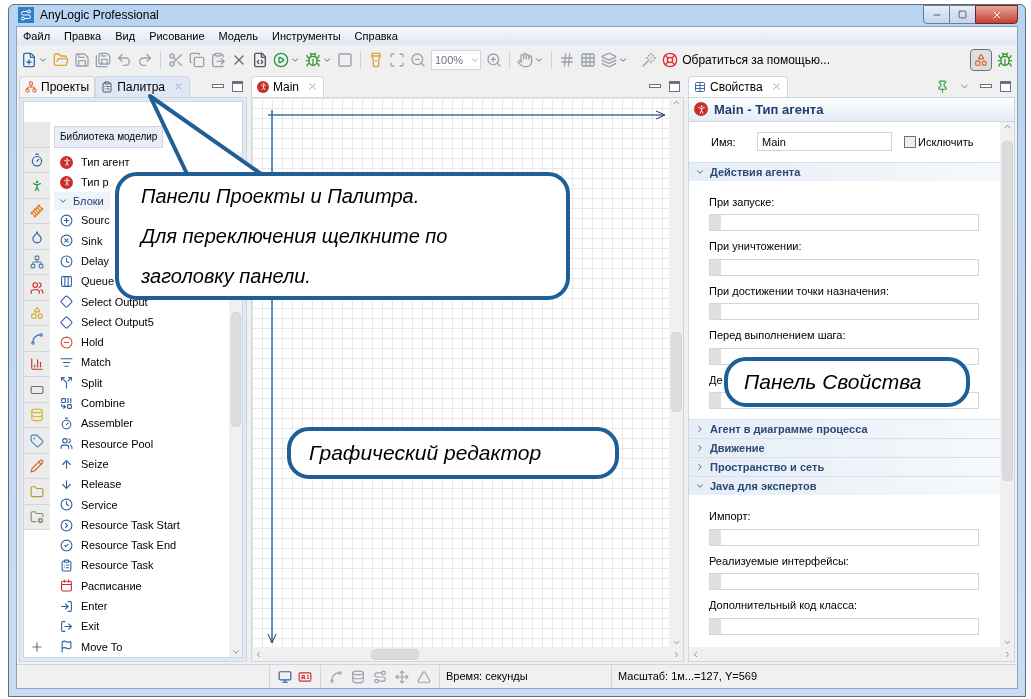  Describe the element at coordinates (287, 86) in the screenshot. I see `editor-tab: Main` at that location.